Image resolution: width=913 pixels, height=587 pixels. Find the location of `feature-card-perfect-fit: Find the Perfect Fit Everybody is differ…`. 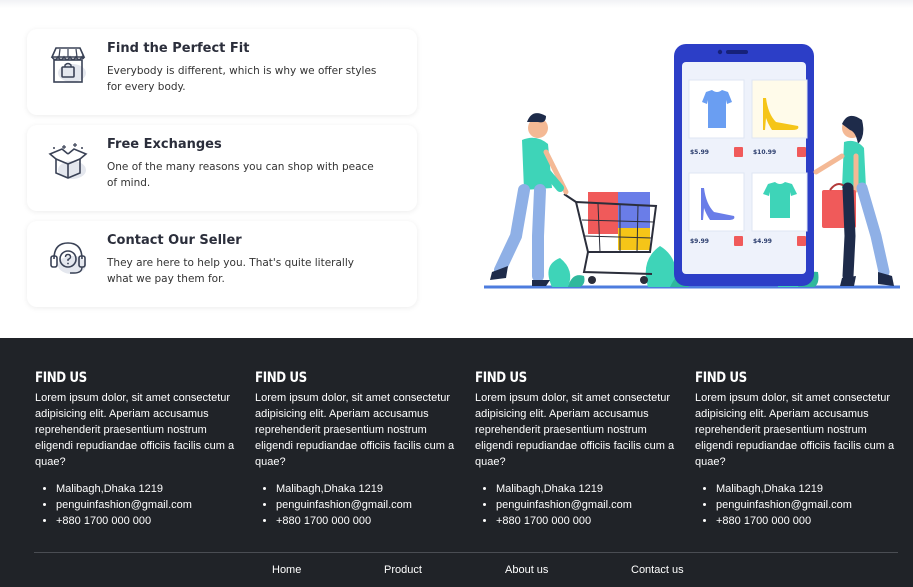

feature-card-perfect-fit: Find the Perfect Fit Everybody is differ… is located at coordinates (222, 72).